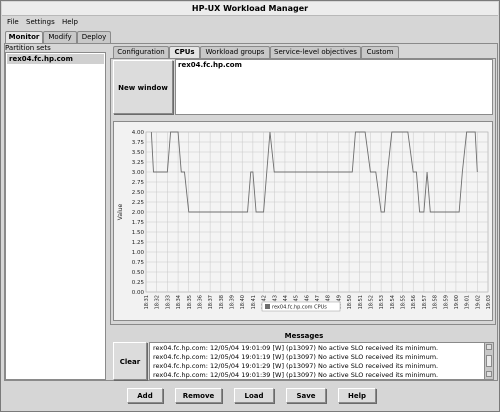 This screenshot has height=412, width=500. I want to click on y-tick-label: 2.50, so click(138, 193).